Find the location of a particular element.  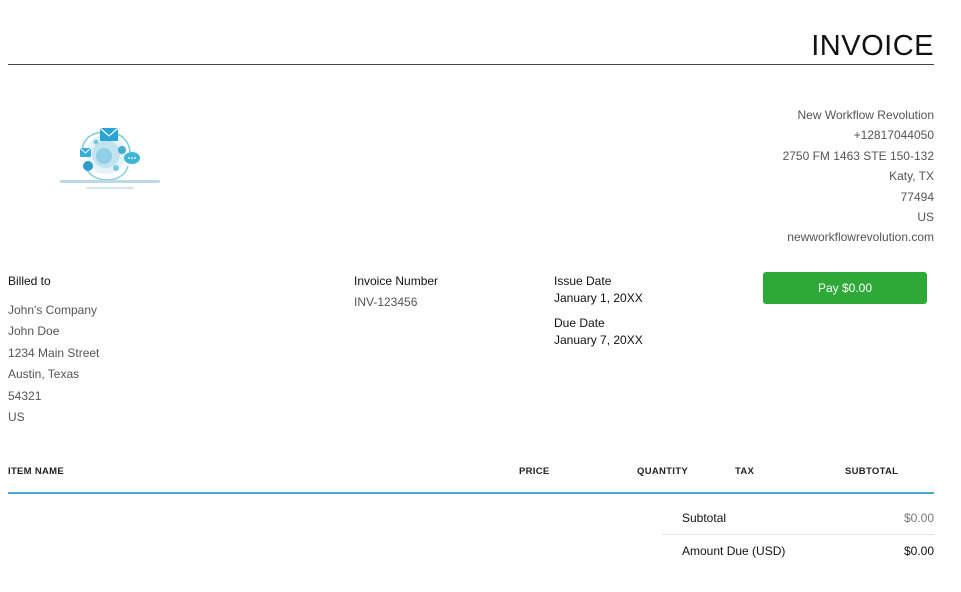

column-price: PRICE is located at coordinates (534, 471).